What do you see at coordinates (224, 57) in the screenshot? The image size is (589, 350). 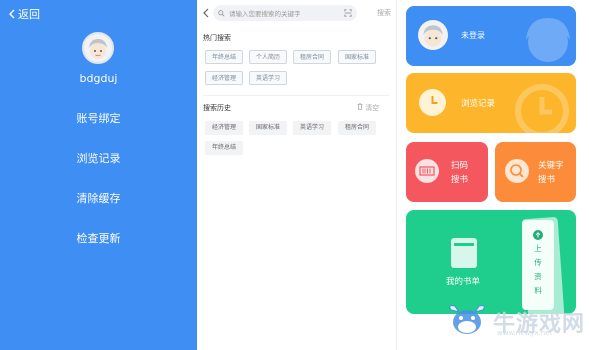 I see `hot-tag: 年终总结` at bounding box center [224, 57].